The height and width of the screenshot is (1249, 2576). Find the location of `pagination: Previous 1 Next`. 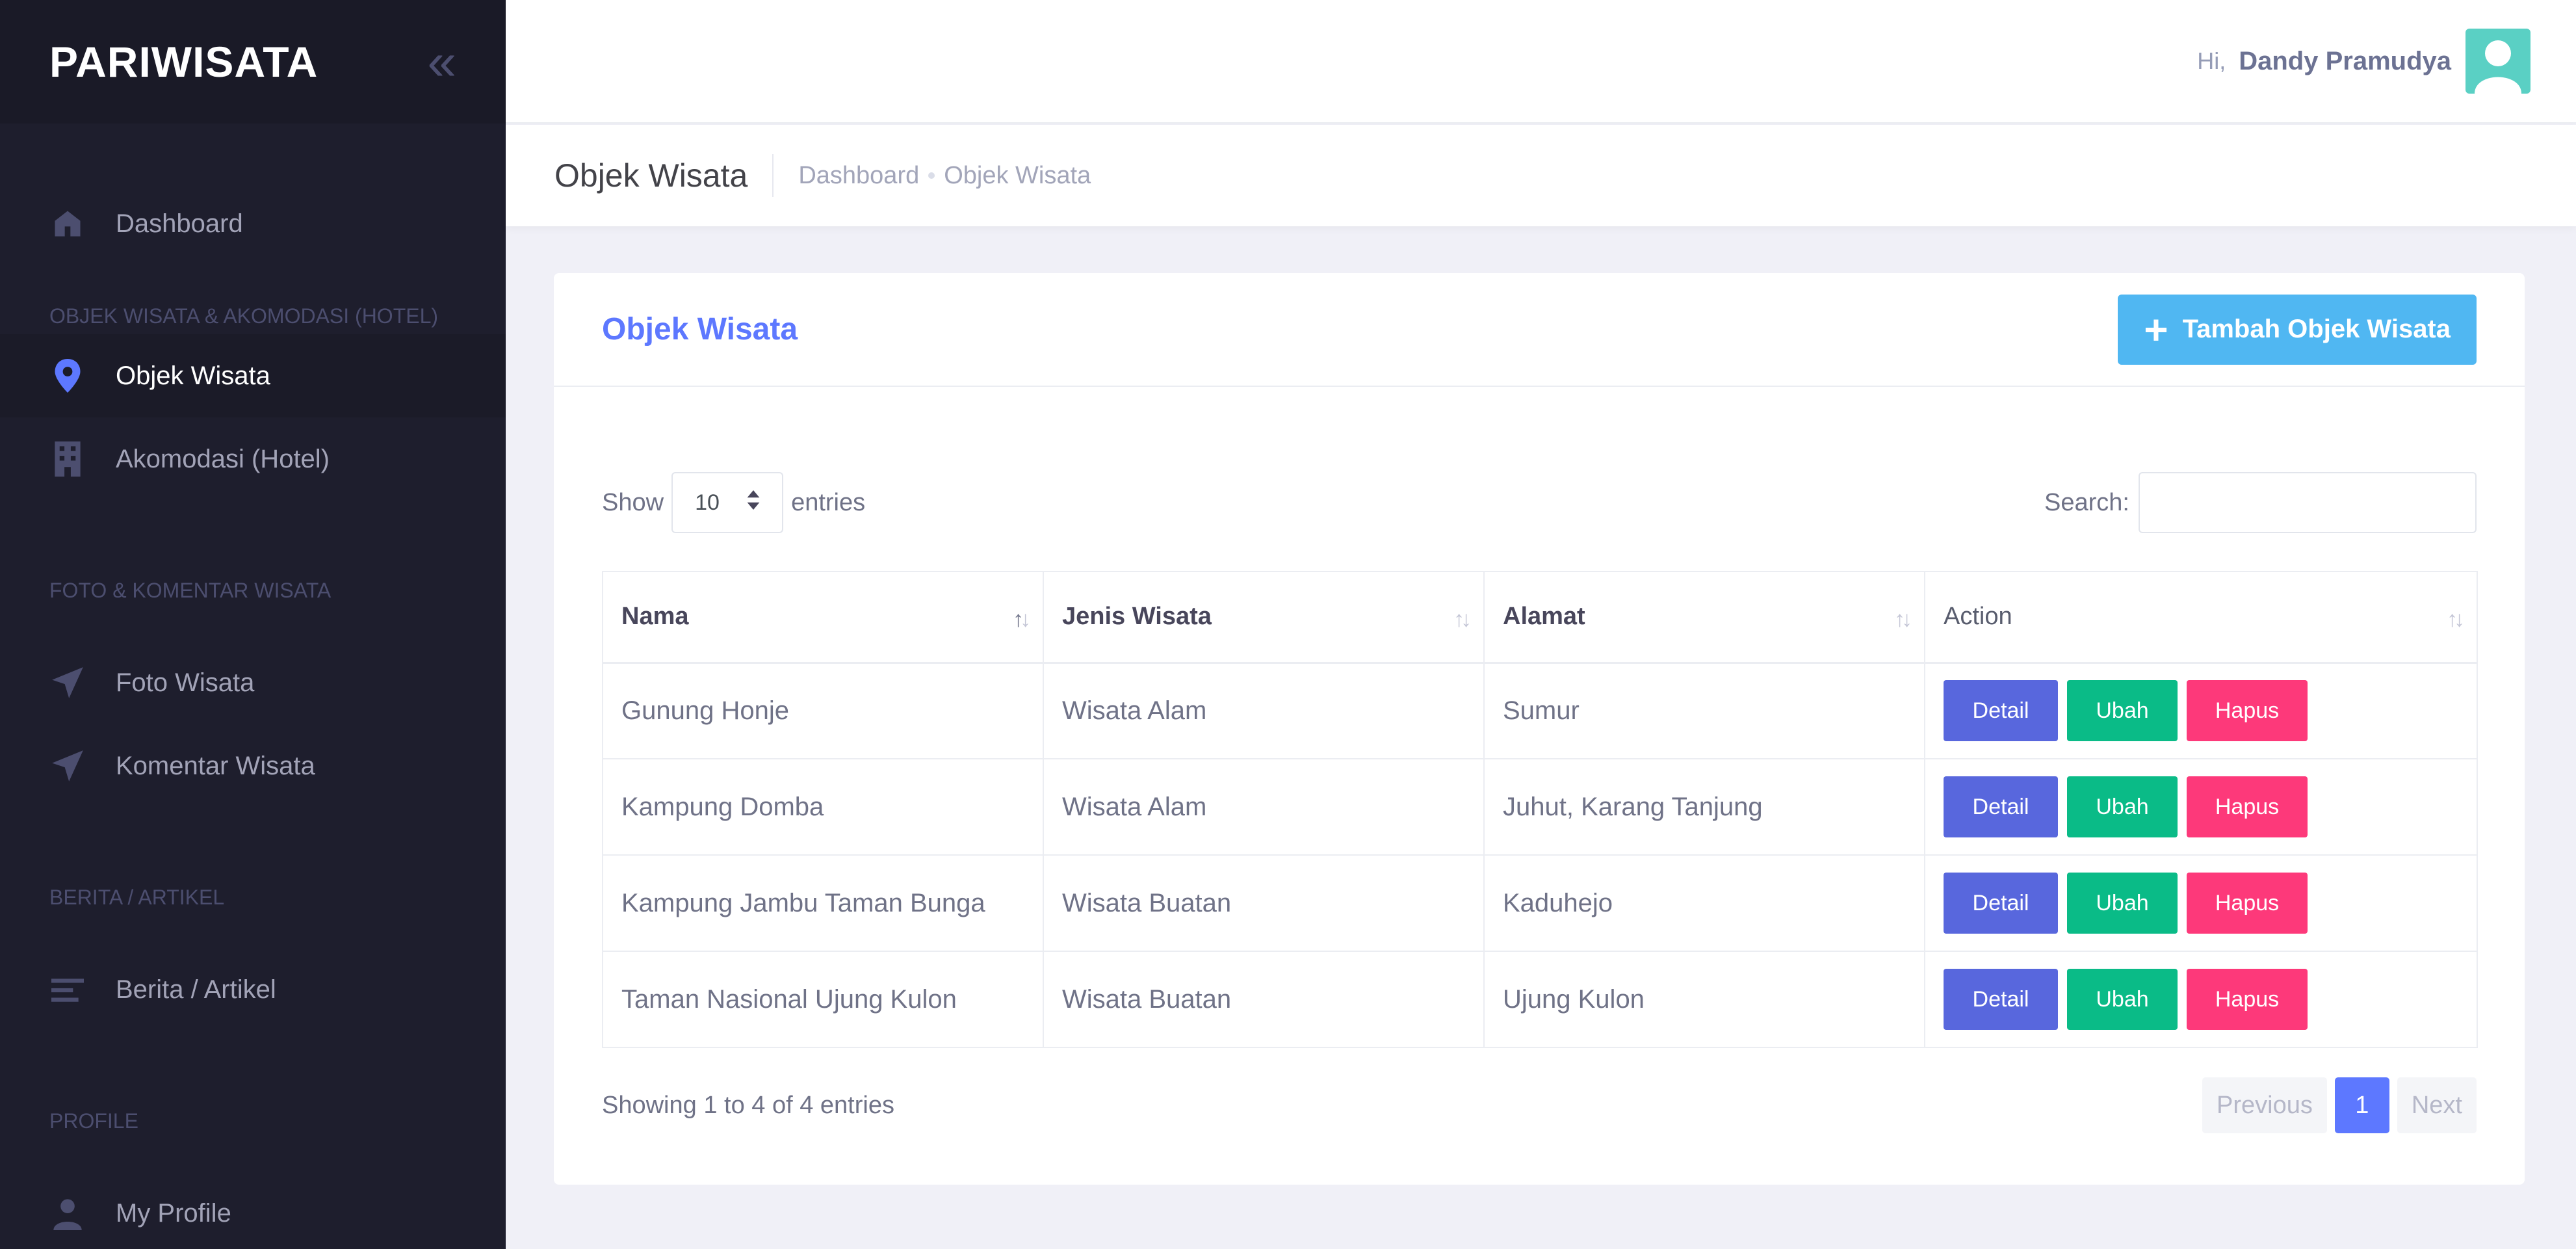

pagination: Previous 1 Next is located at coordinates (2339, 1105).